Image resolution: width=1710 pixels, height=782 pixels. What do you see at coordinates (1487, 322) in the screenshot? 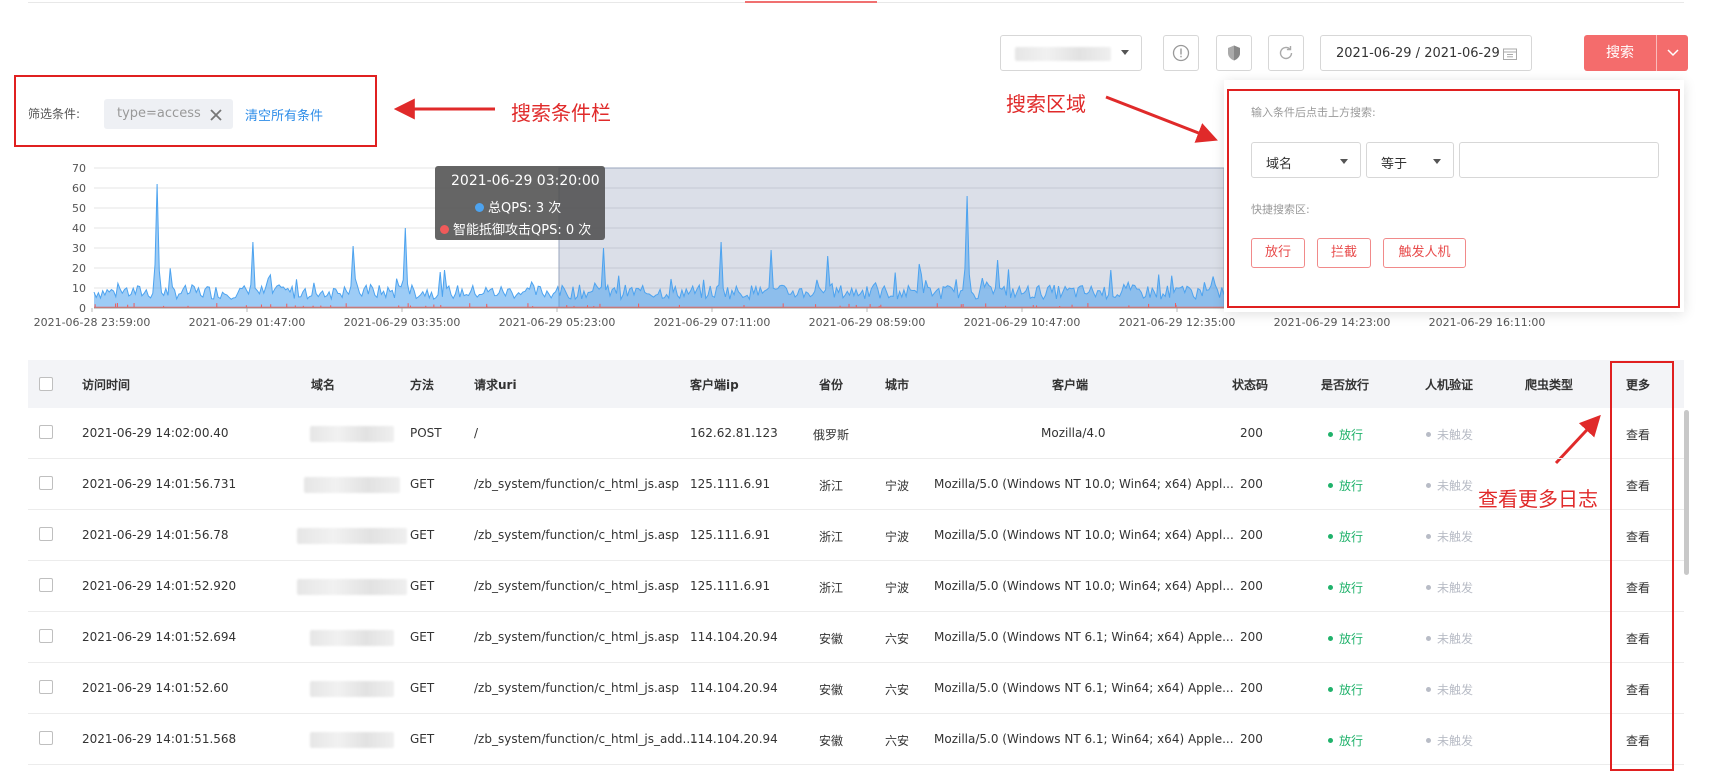
I see `x-tick-label: 2021-06-29 16:11:00` at bounding box center [1487, 322].